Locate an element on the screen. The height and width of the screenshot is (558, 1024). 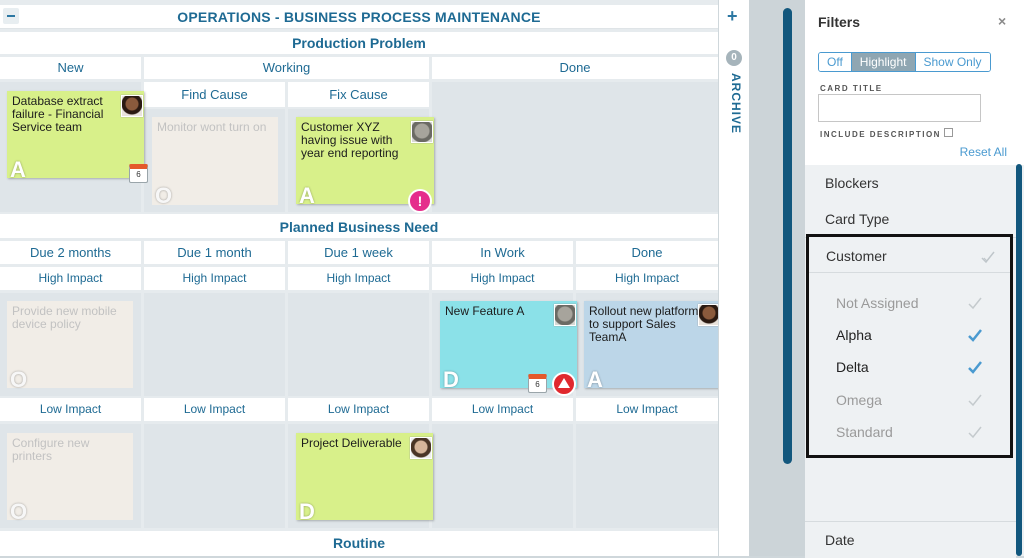
filter-mode-toggle: Off Highlight Show Only is located at coordinates (904, 62).